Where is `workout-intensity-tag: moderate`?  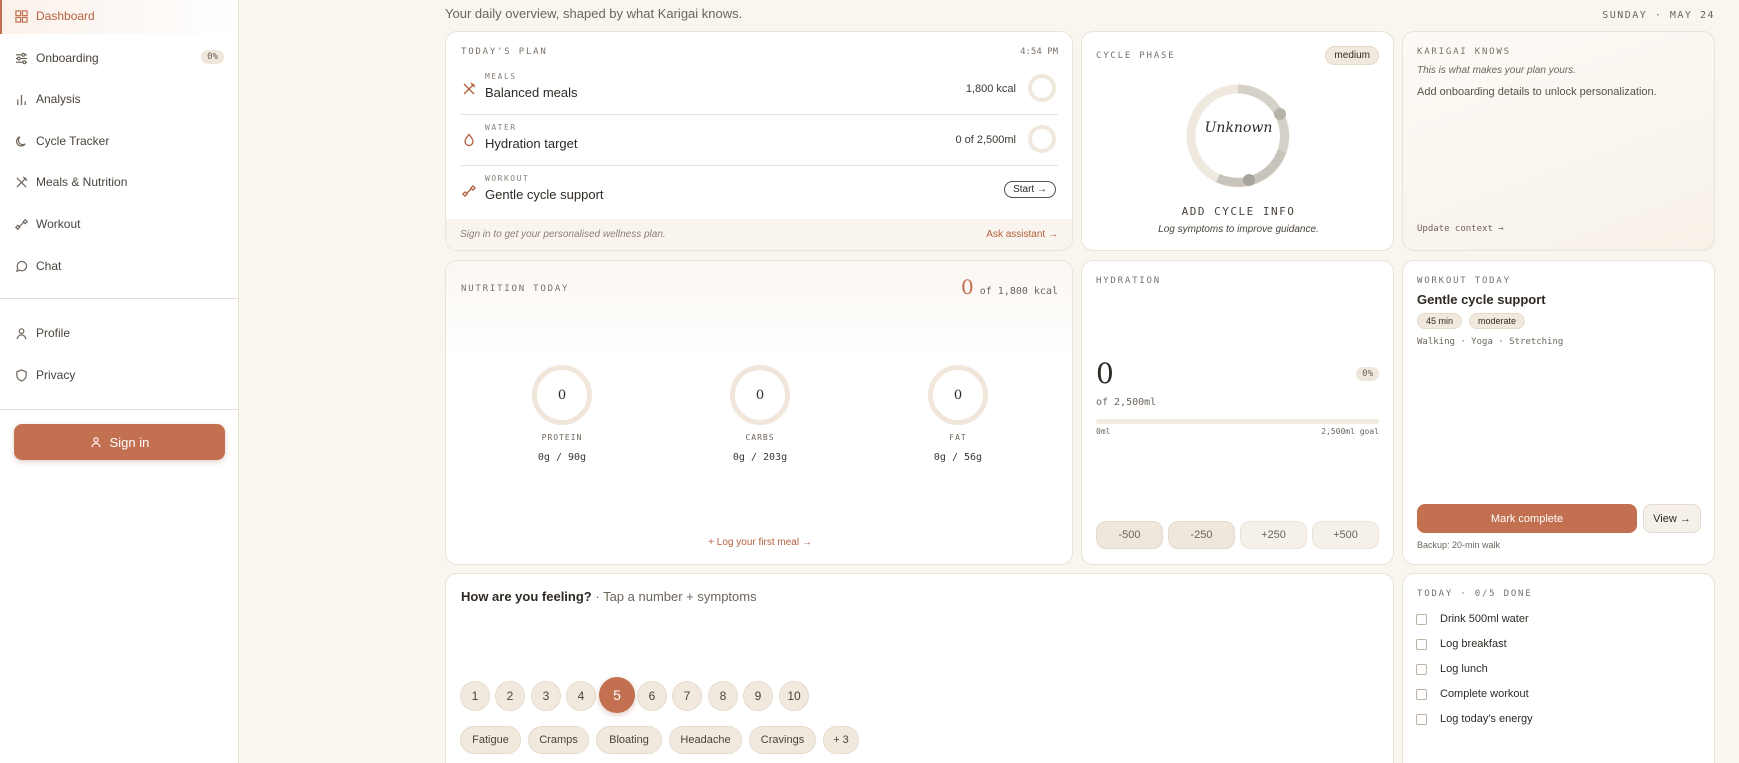 workout-intensity-tag: moderate is located at coordinates (1497, 321).